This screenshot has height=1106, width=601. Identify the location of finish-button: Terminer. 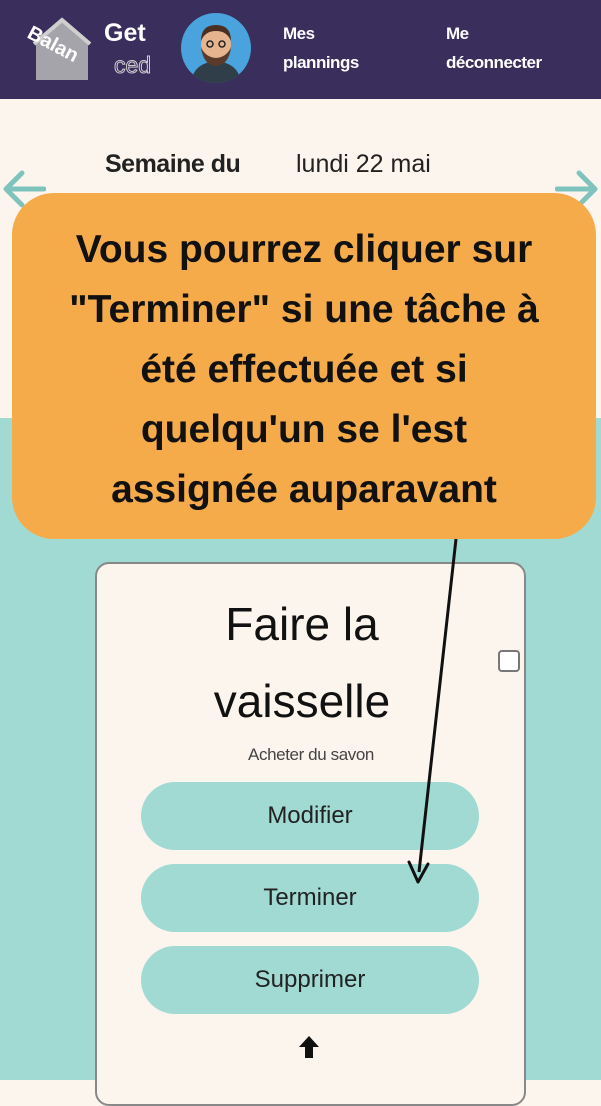
(310, 898).